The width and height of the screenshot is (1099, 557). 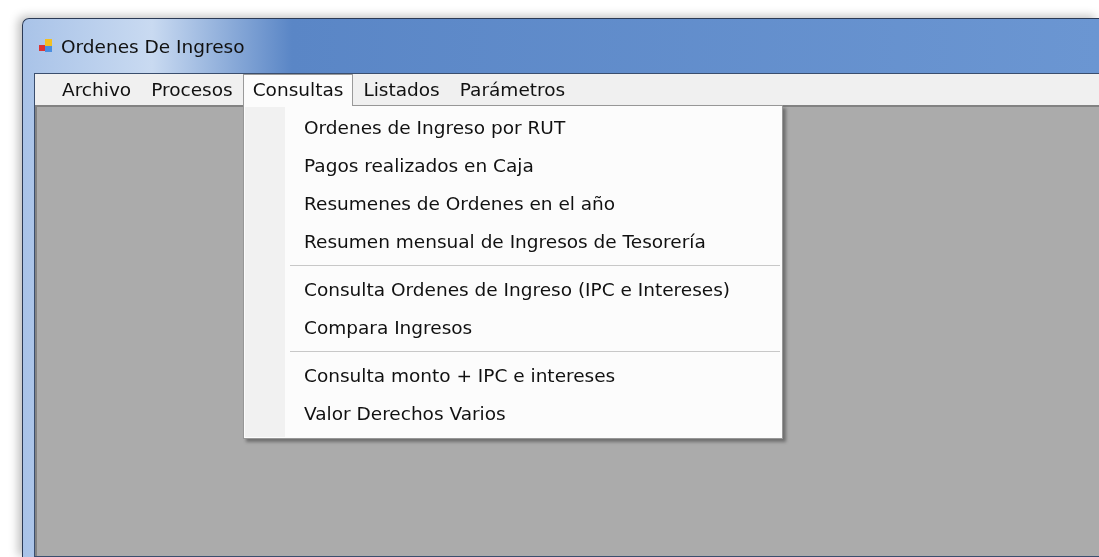 What do you see at coordinates (513, 328) in the screenshot?
I see `dropdown-item: Compara Ingresos` at bounding box center [513, 328].